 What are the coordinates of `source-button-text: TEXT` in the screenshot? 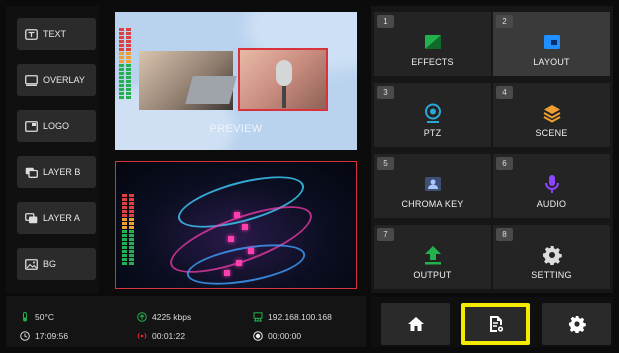 It's located at (56, 34).